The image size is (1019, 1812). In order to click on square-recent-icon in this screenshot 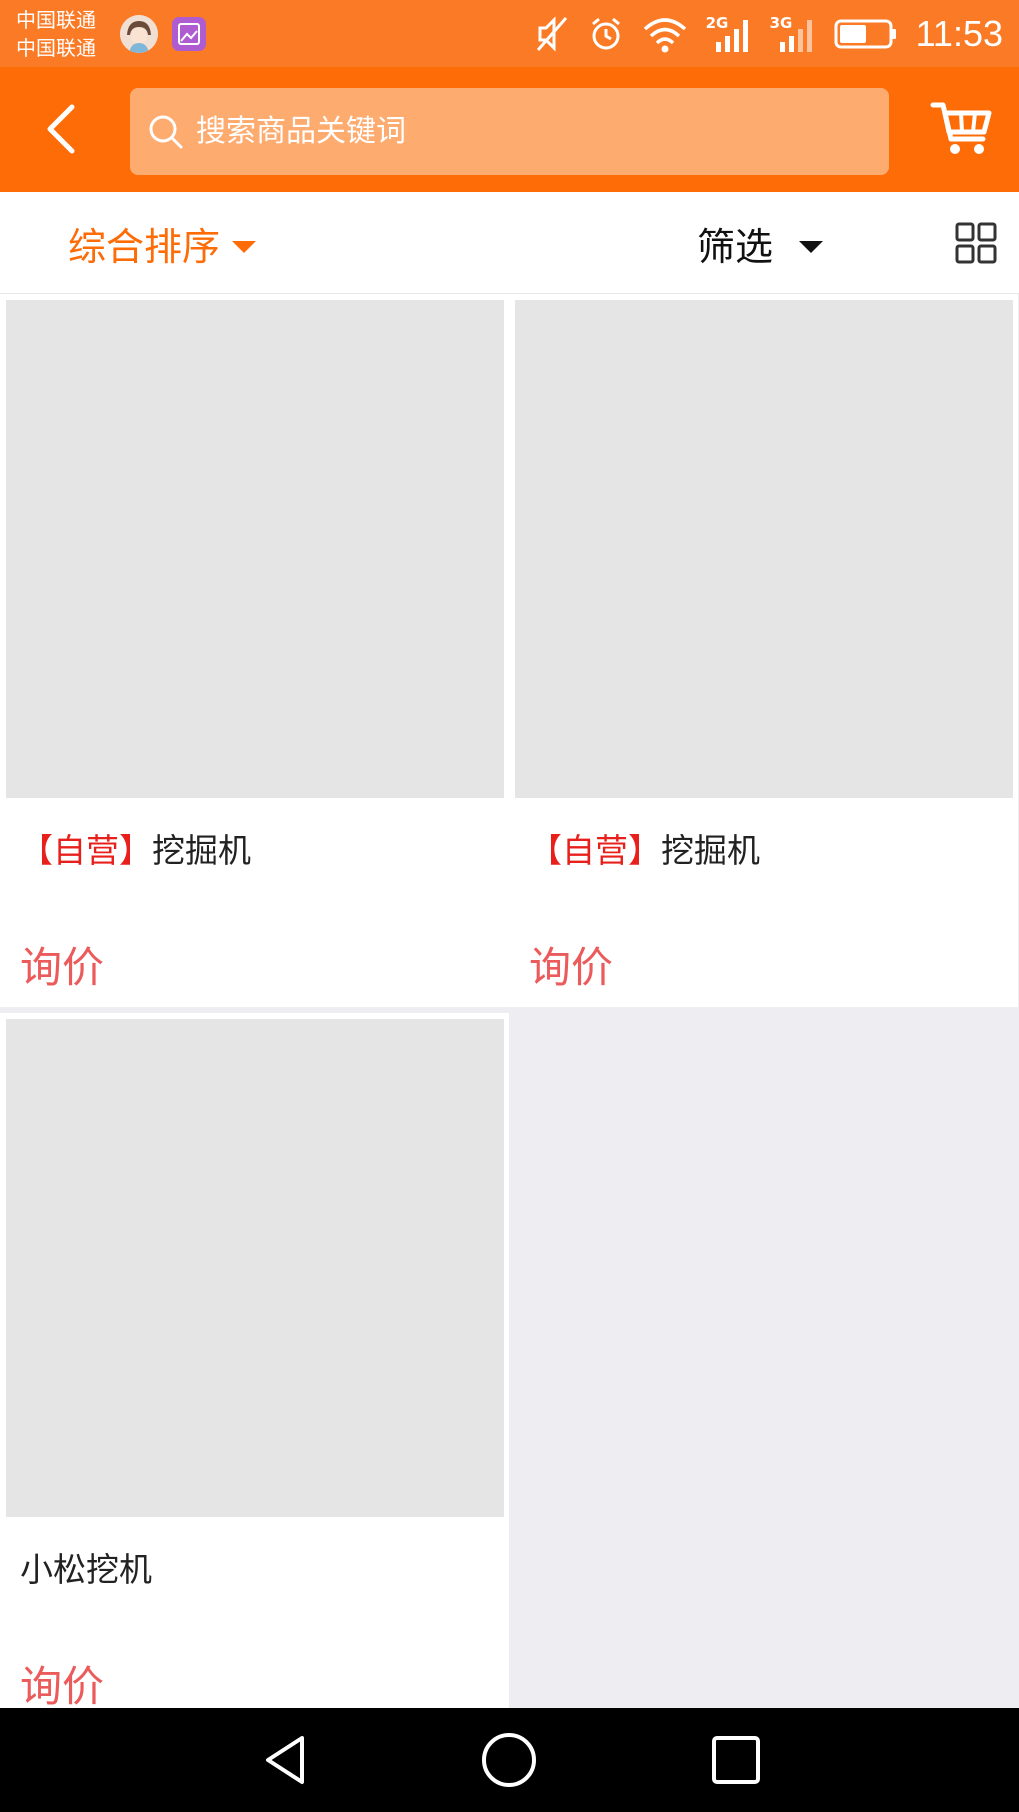, I will do `click(736, 1760)`.